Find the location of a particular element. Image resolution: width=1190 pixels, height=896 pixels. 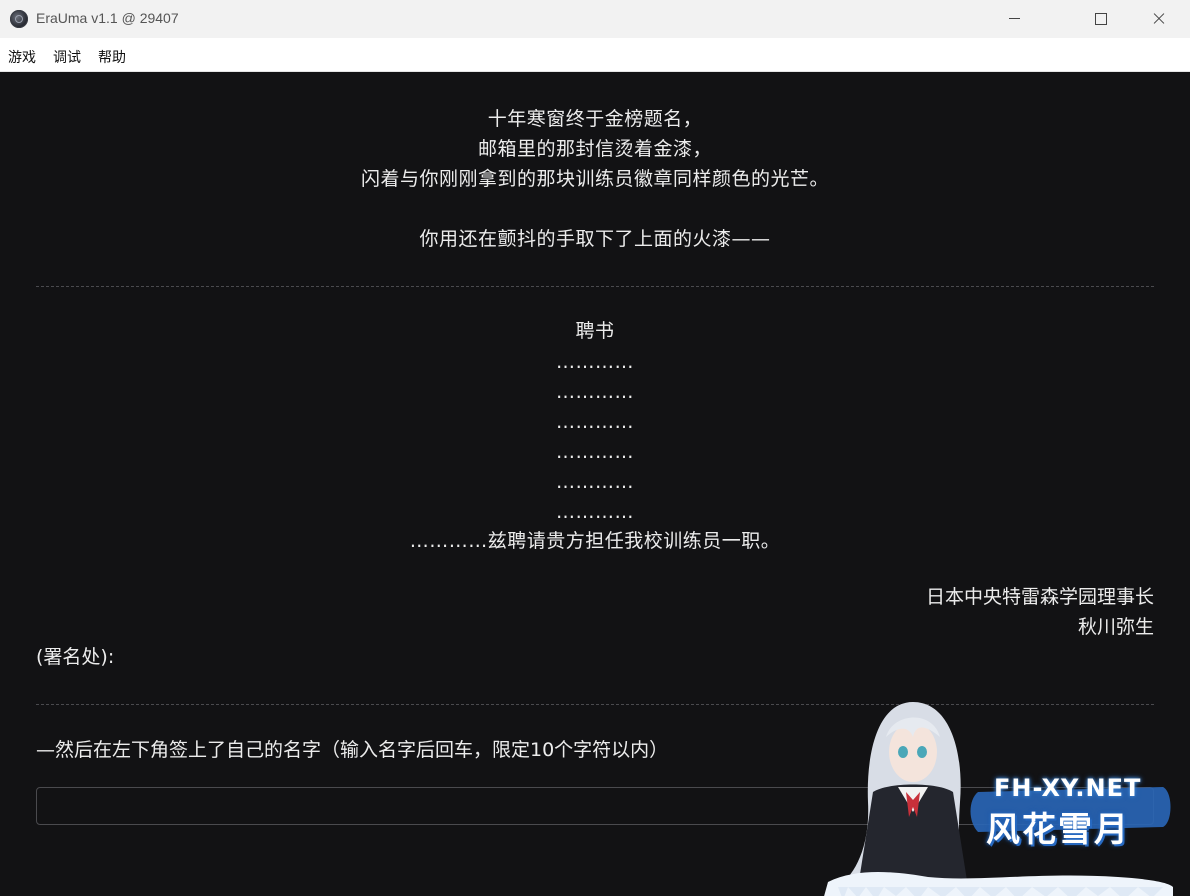

signature-name: 秋川弥生 is located at coordinates (1115, 627).